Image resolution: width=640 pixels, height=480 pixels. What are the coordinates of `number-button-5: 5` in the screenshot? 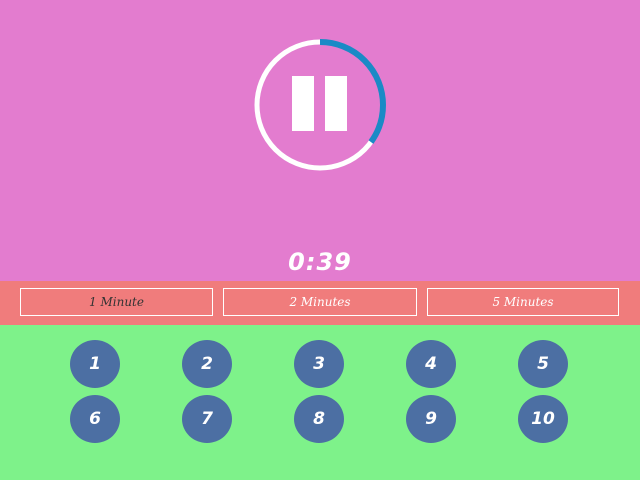 It's located at (543, 364).